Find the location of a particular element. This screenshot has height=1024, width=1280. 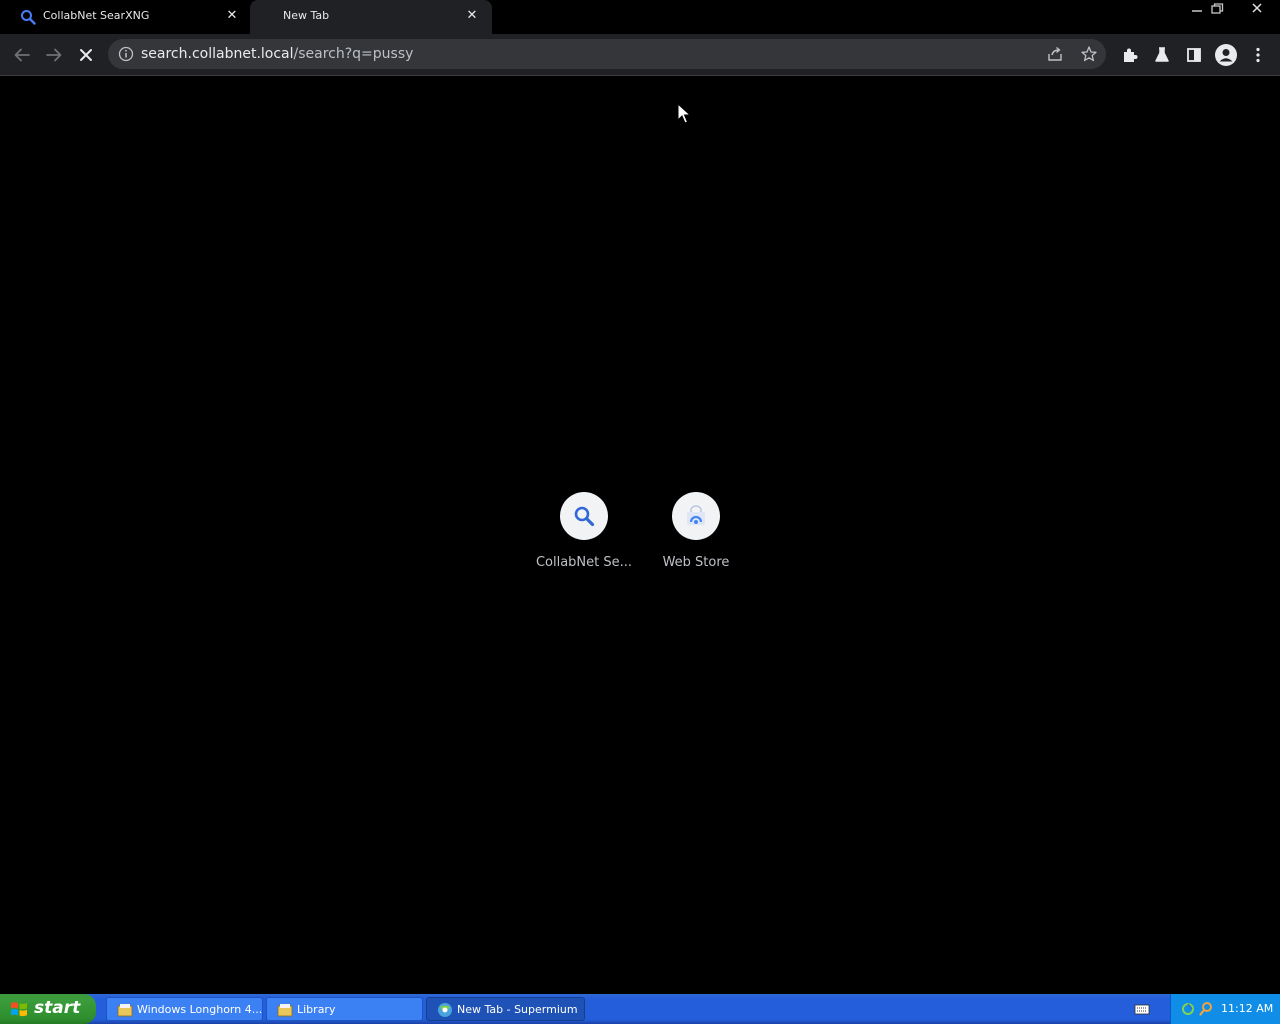

taskbar-button-supermium: New Tab - Supermium is located at coordinates (505, 1009).